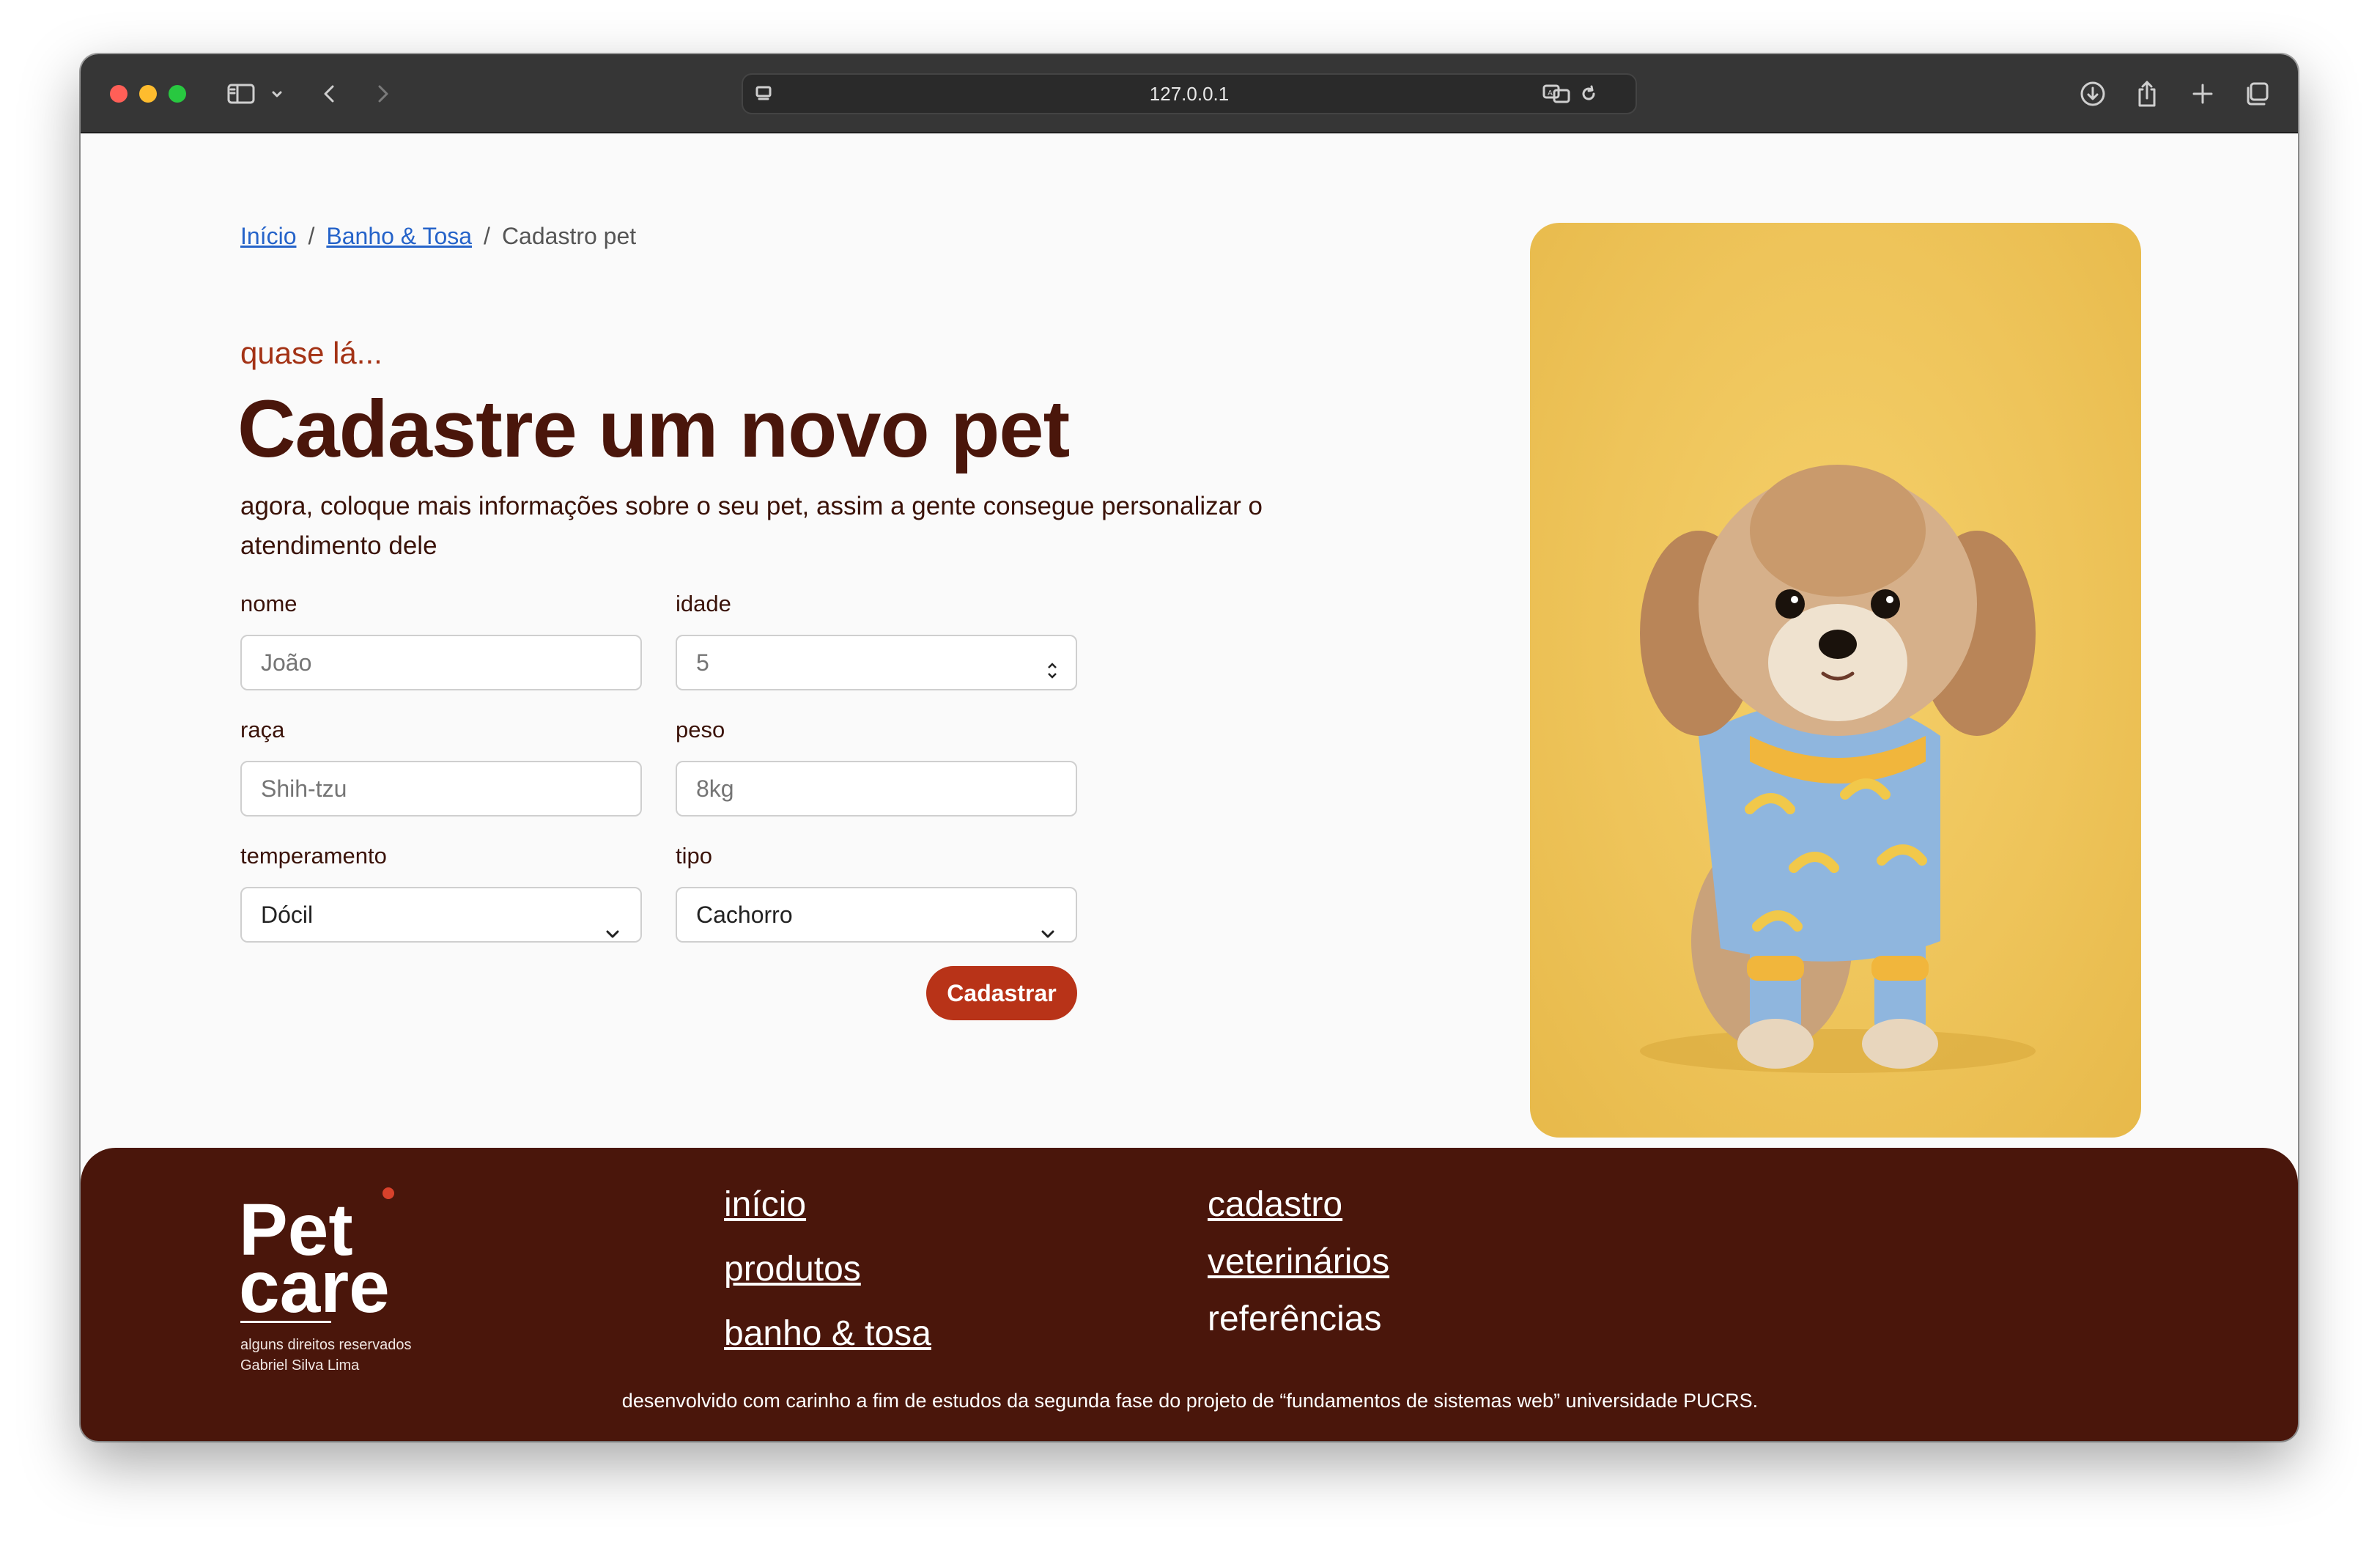  What do you see at coordinates (569, 236) in the screenshot?
I see `breadcrumb-current: Cadastro pet` at bounding box center [569, 236].